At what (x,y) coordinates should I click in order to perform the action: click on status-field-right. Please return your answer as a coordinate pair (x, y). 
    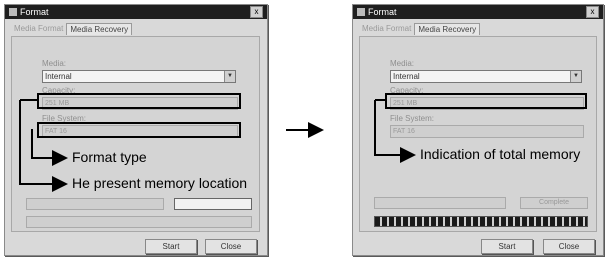
    Looking at the image, I should click on (213, 204).